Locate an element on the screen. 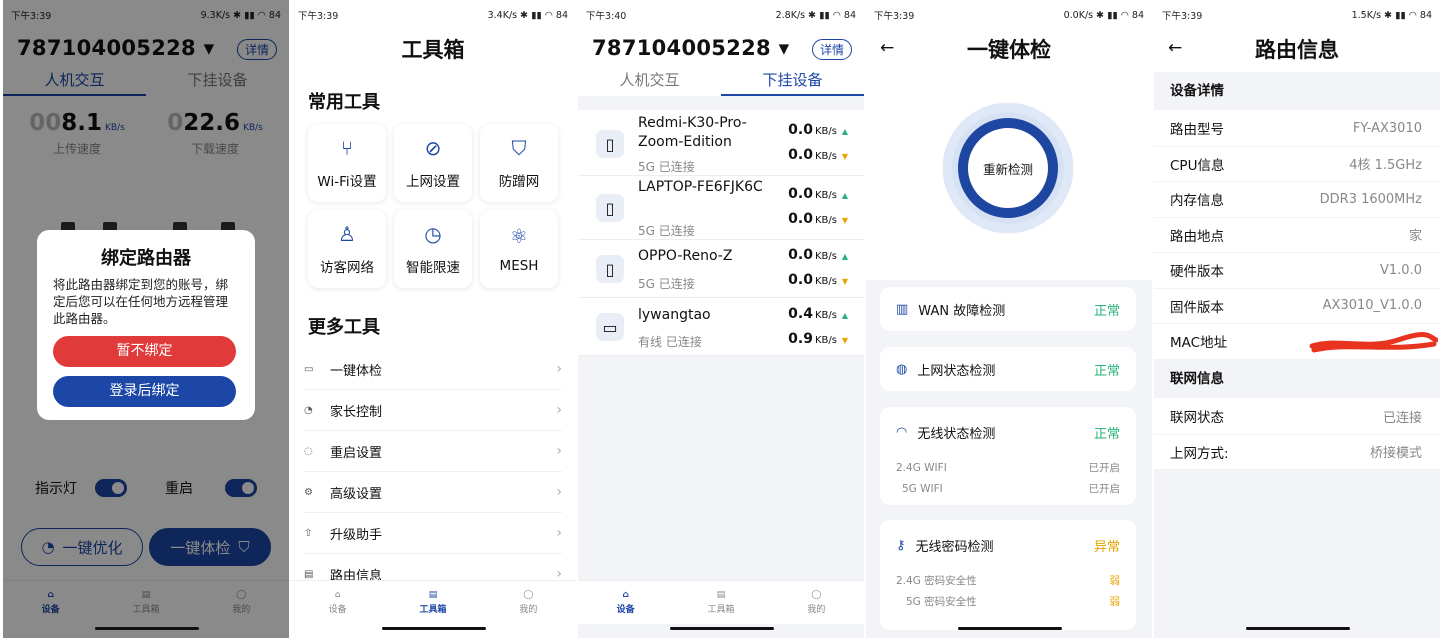 The height and width of the screenshot is (638, 1440). device-name: OPPO-Reno-Z is located at coordinates (685, 256).